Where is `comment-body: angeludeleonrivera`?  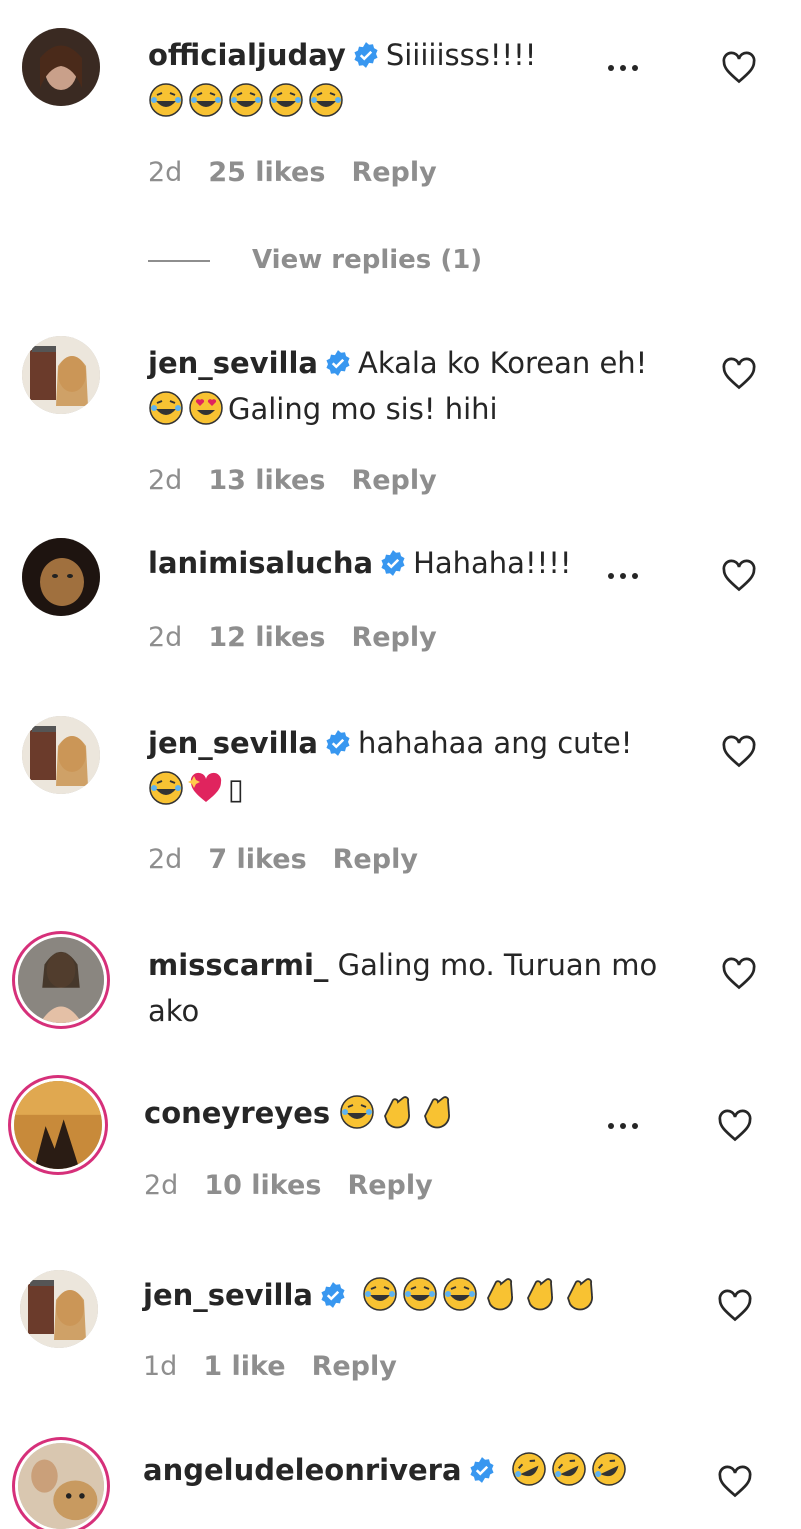 comment-body: angeludeleonrivera is located at coordinates (420, 1470).